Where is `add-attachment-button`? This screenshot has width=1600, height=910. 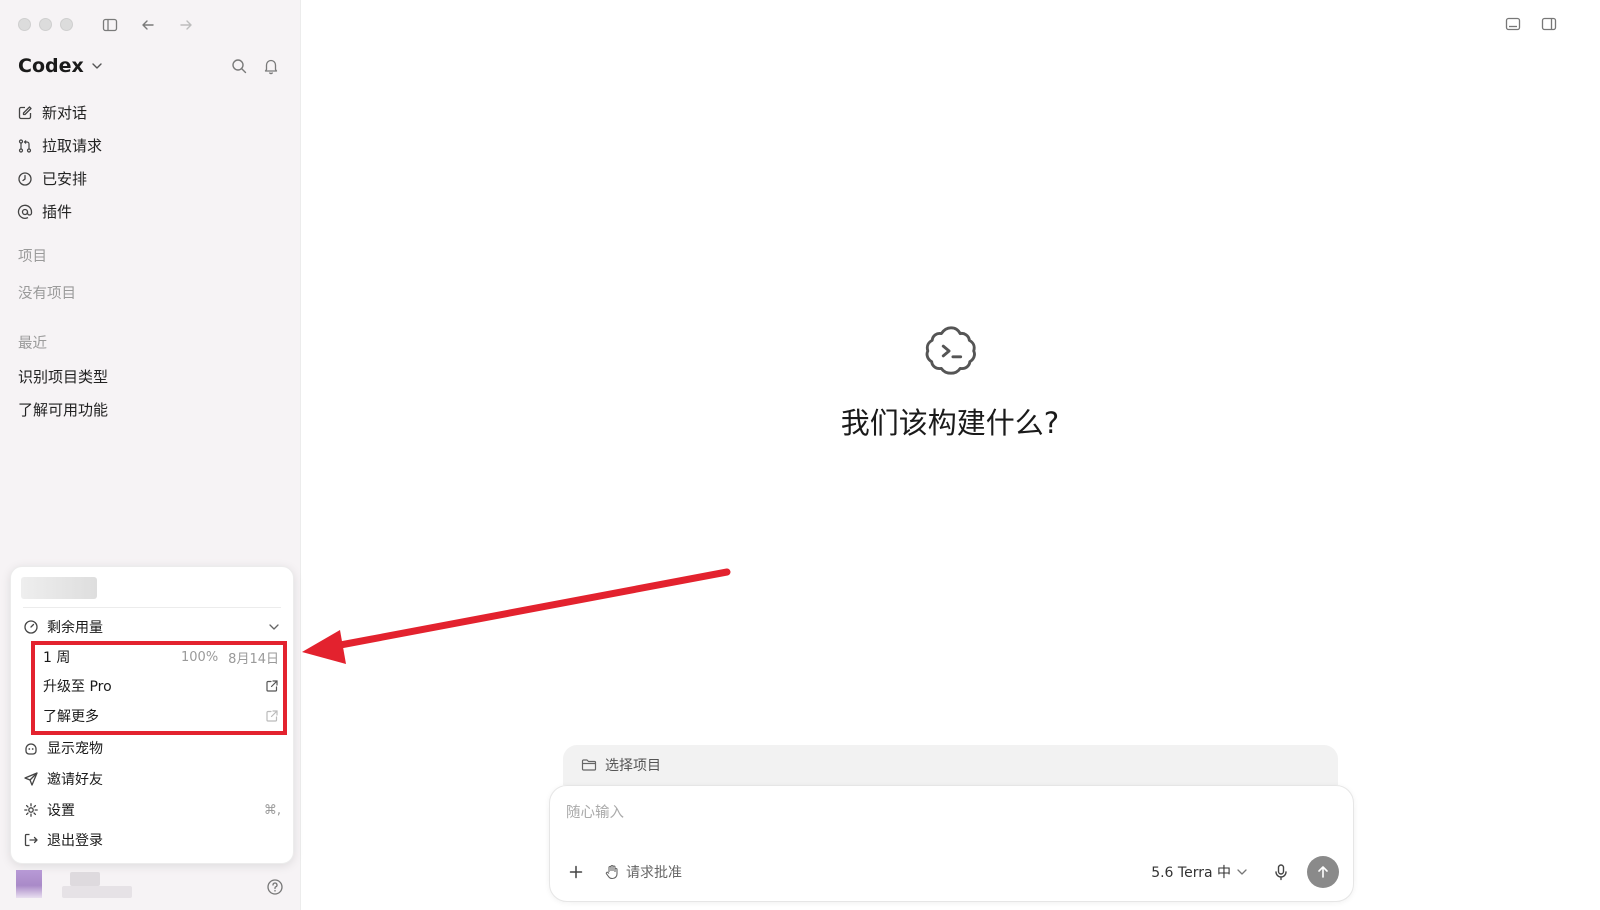 add-attachment-button is located at coordinates (576, 872).